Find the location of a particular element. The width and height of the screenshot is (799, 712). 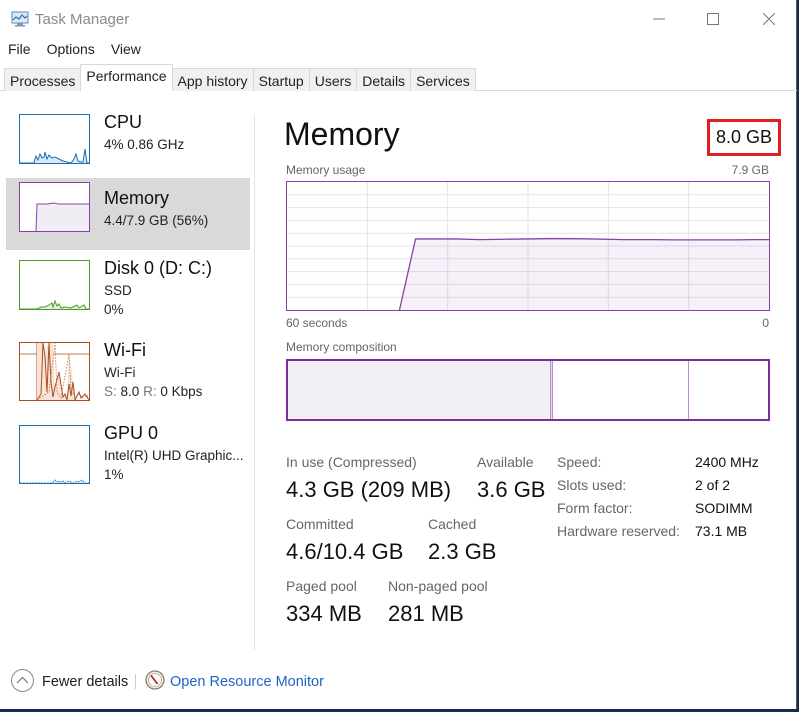

composition-segment-in-use is located at coordinates (419, 390).